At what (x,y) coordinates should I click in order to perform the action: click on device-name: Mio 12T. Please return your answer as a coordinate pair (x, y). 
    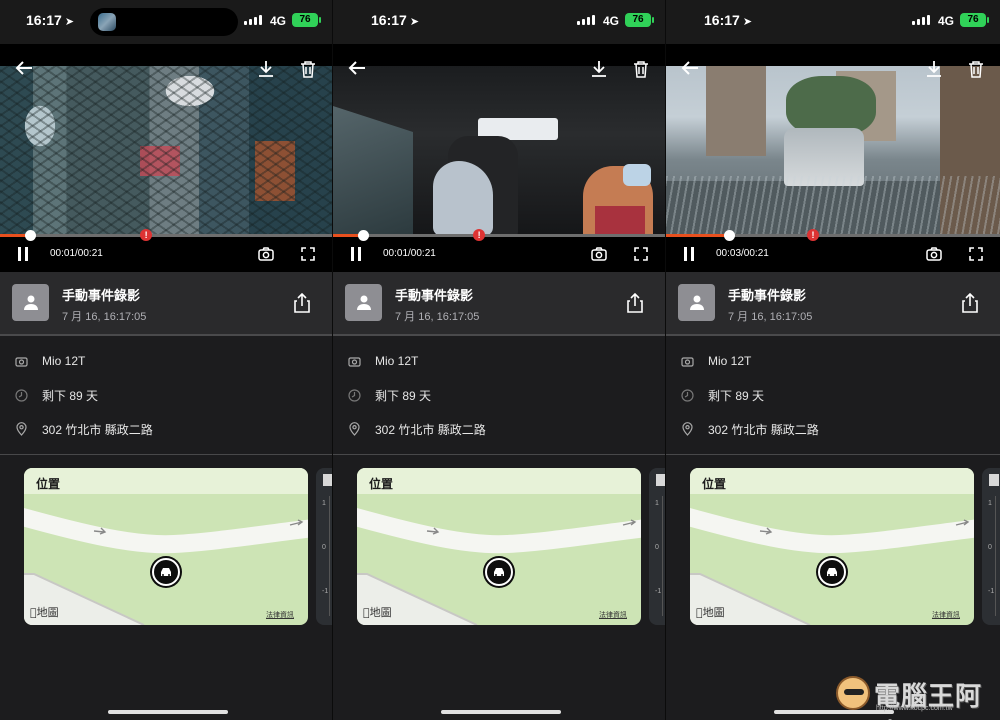
    Looking at the image, I should click on (397, 361).